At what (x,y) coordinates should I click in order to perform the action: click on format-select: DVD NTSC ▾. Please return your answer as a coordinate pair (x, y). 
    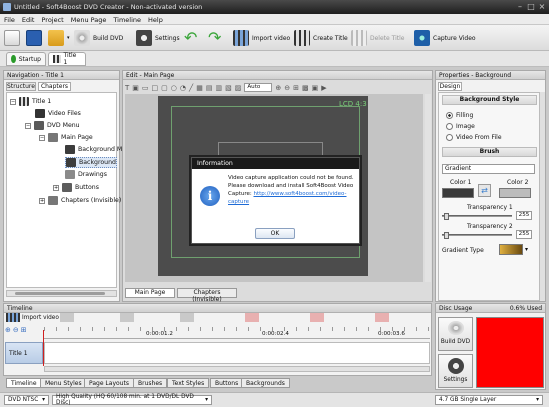
    Looking at the image, I should click on (26, 400).